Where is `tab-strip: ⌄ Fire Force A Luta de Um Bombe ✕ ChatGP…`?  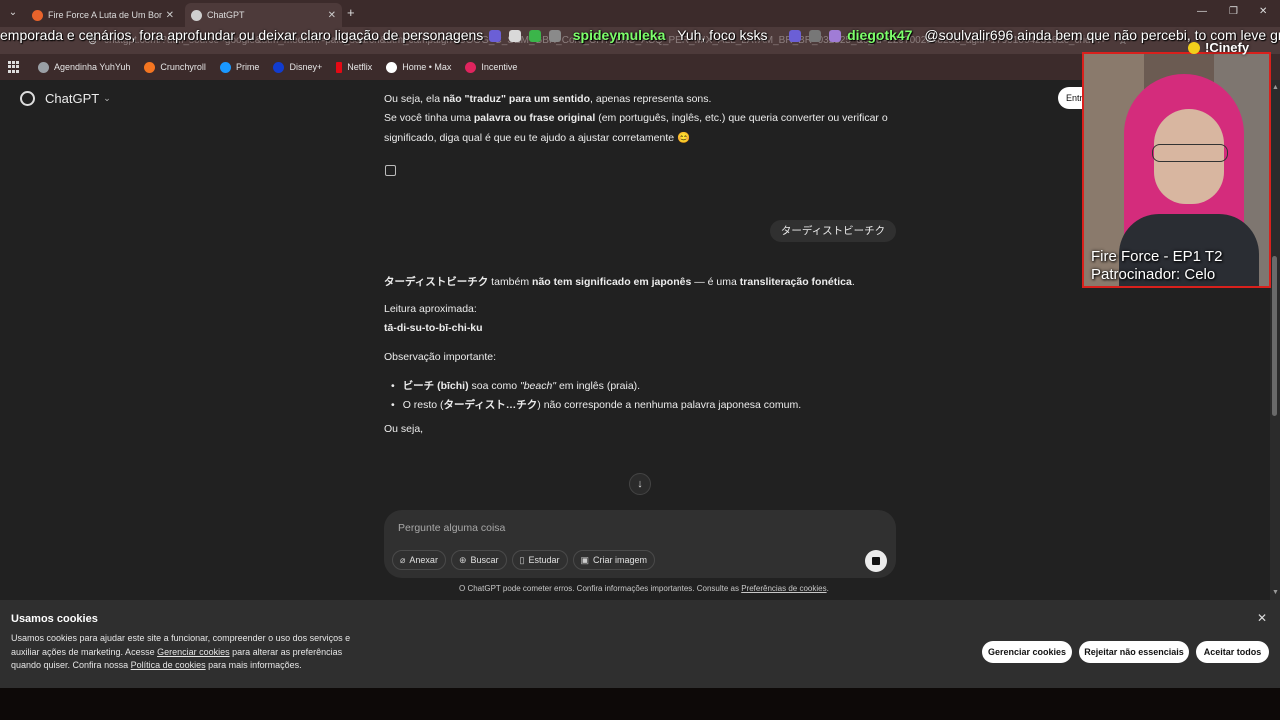 tab-strip: ⌄ Fire Force A Luta de Um Bombe ✕ ChatGP… is located at coordinates (640, 13).